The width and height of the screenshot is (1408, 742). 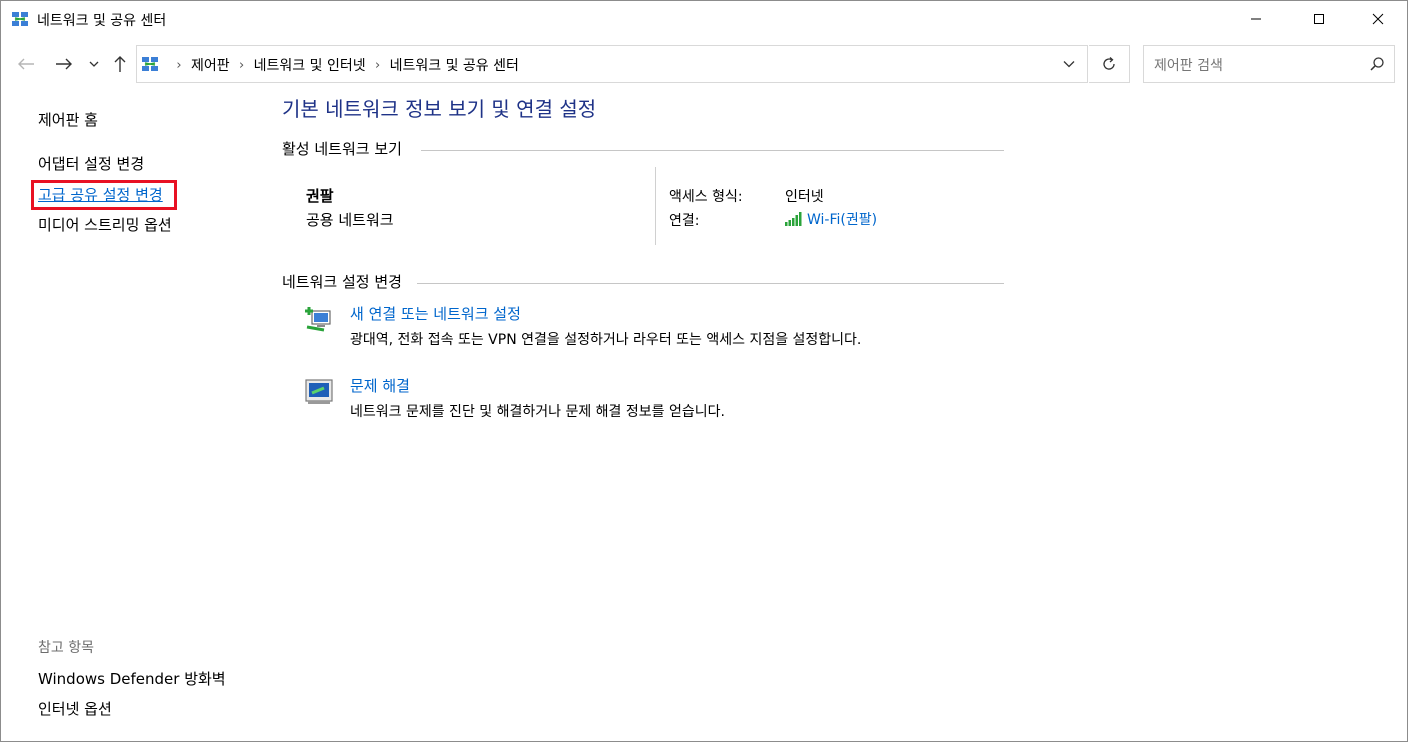 What do you see at coordinates (310, 65) in the screenshot?
I see `breadcrumb-item-network-internet: 네트워크 및 인터넷` at bounding box center [310, 65].